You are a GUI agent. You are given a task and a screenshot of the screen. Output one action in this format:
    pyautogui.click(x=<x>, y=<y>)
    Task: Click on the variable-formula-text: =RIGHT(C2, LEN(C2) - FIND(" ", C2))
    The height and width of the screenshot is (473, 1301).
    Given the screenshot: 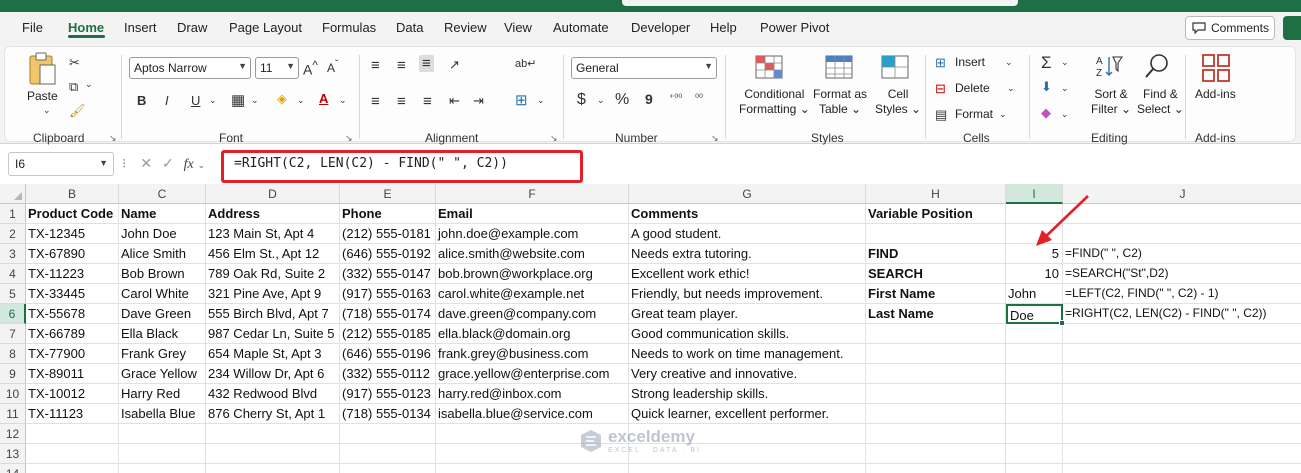 What is the action you would take?
    pyautogui.click(x=1182, y=314)
    